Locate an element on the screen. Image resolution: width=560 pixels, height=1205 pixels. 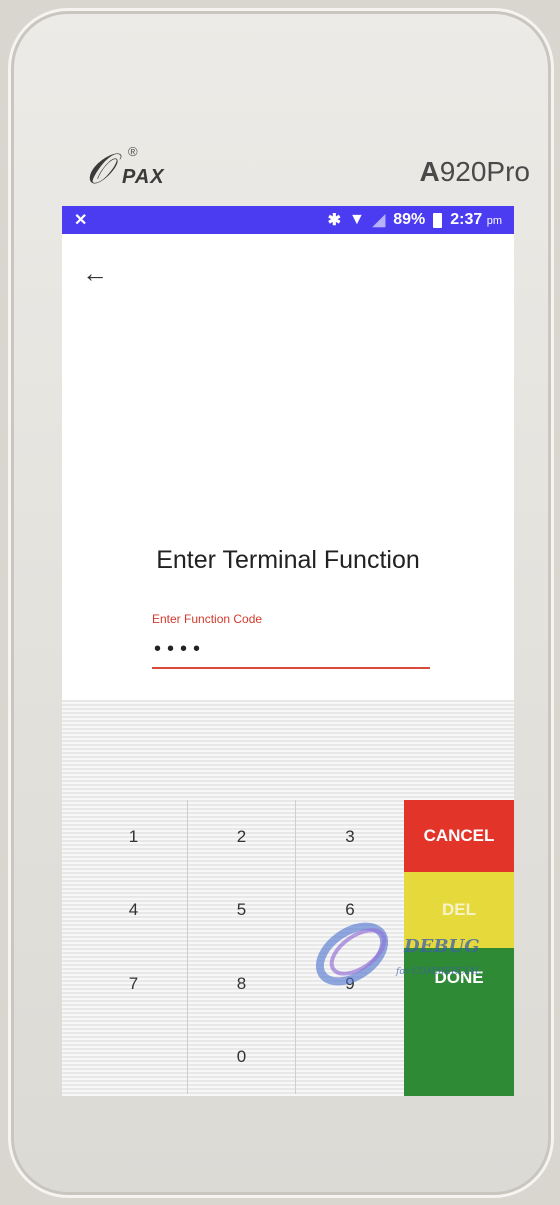
key-5: 5 is located at coordinates (242, 910).